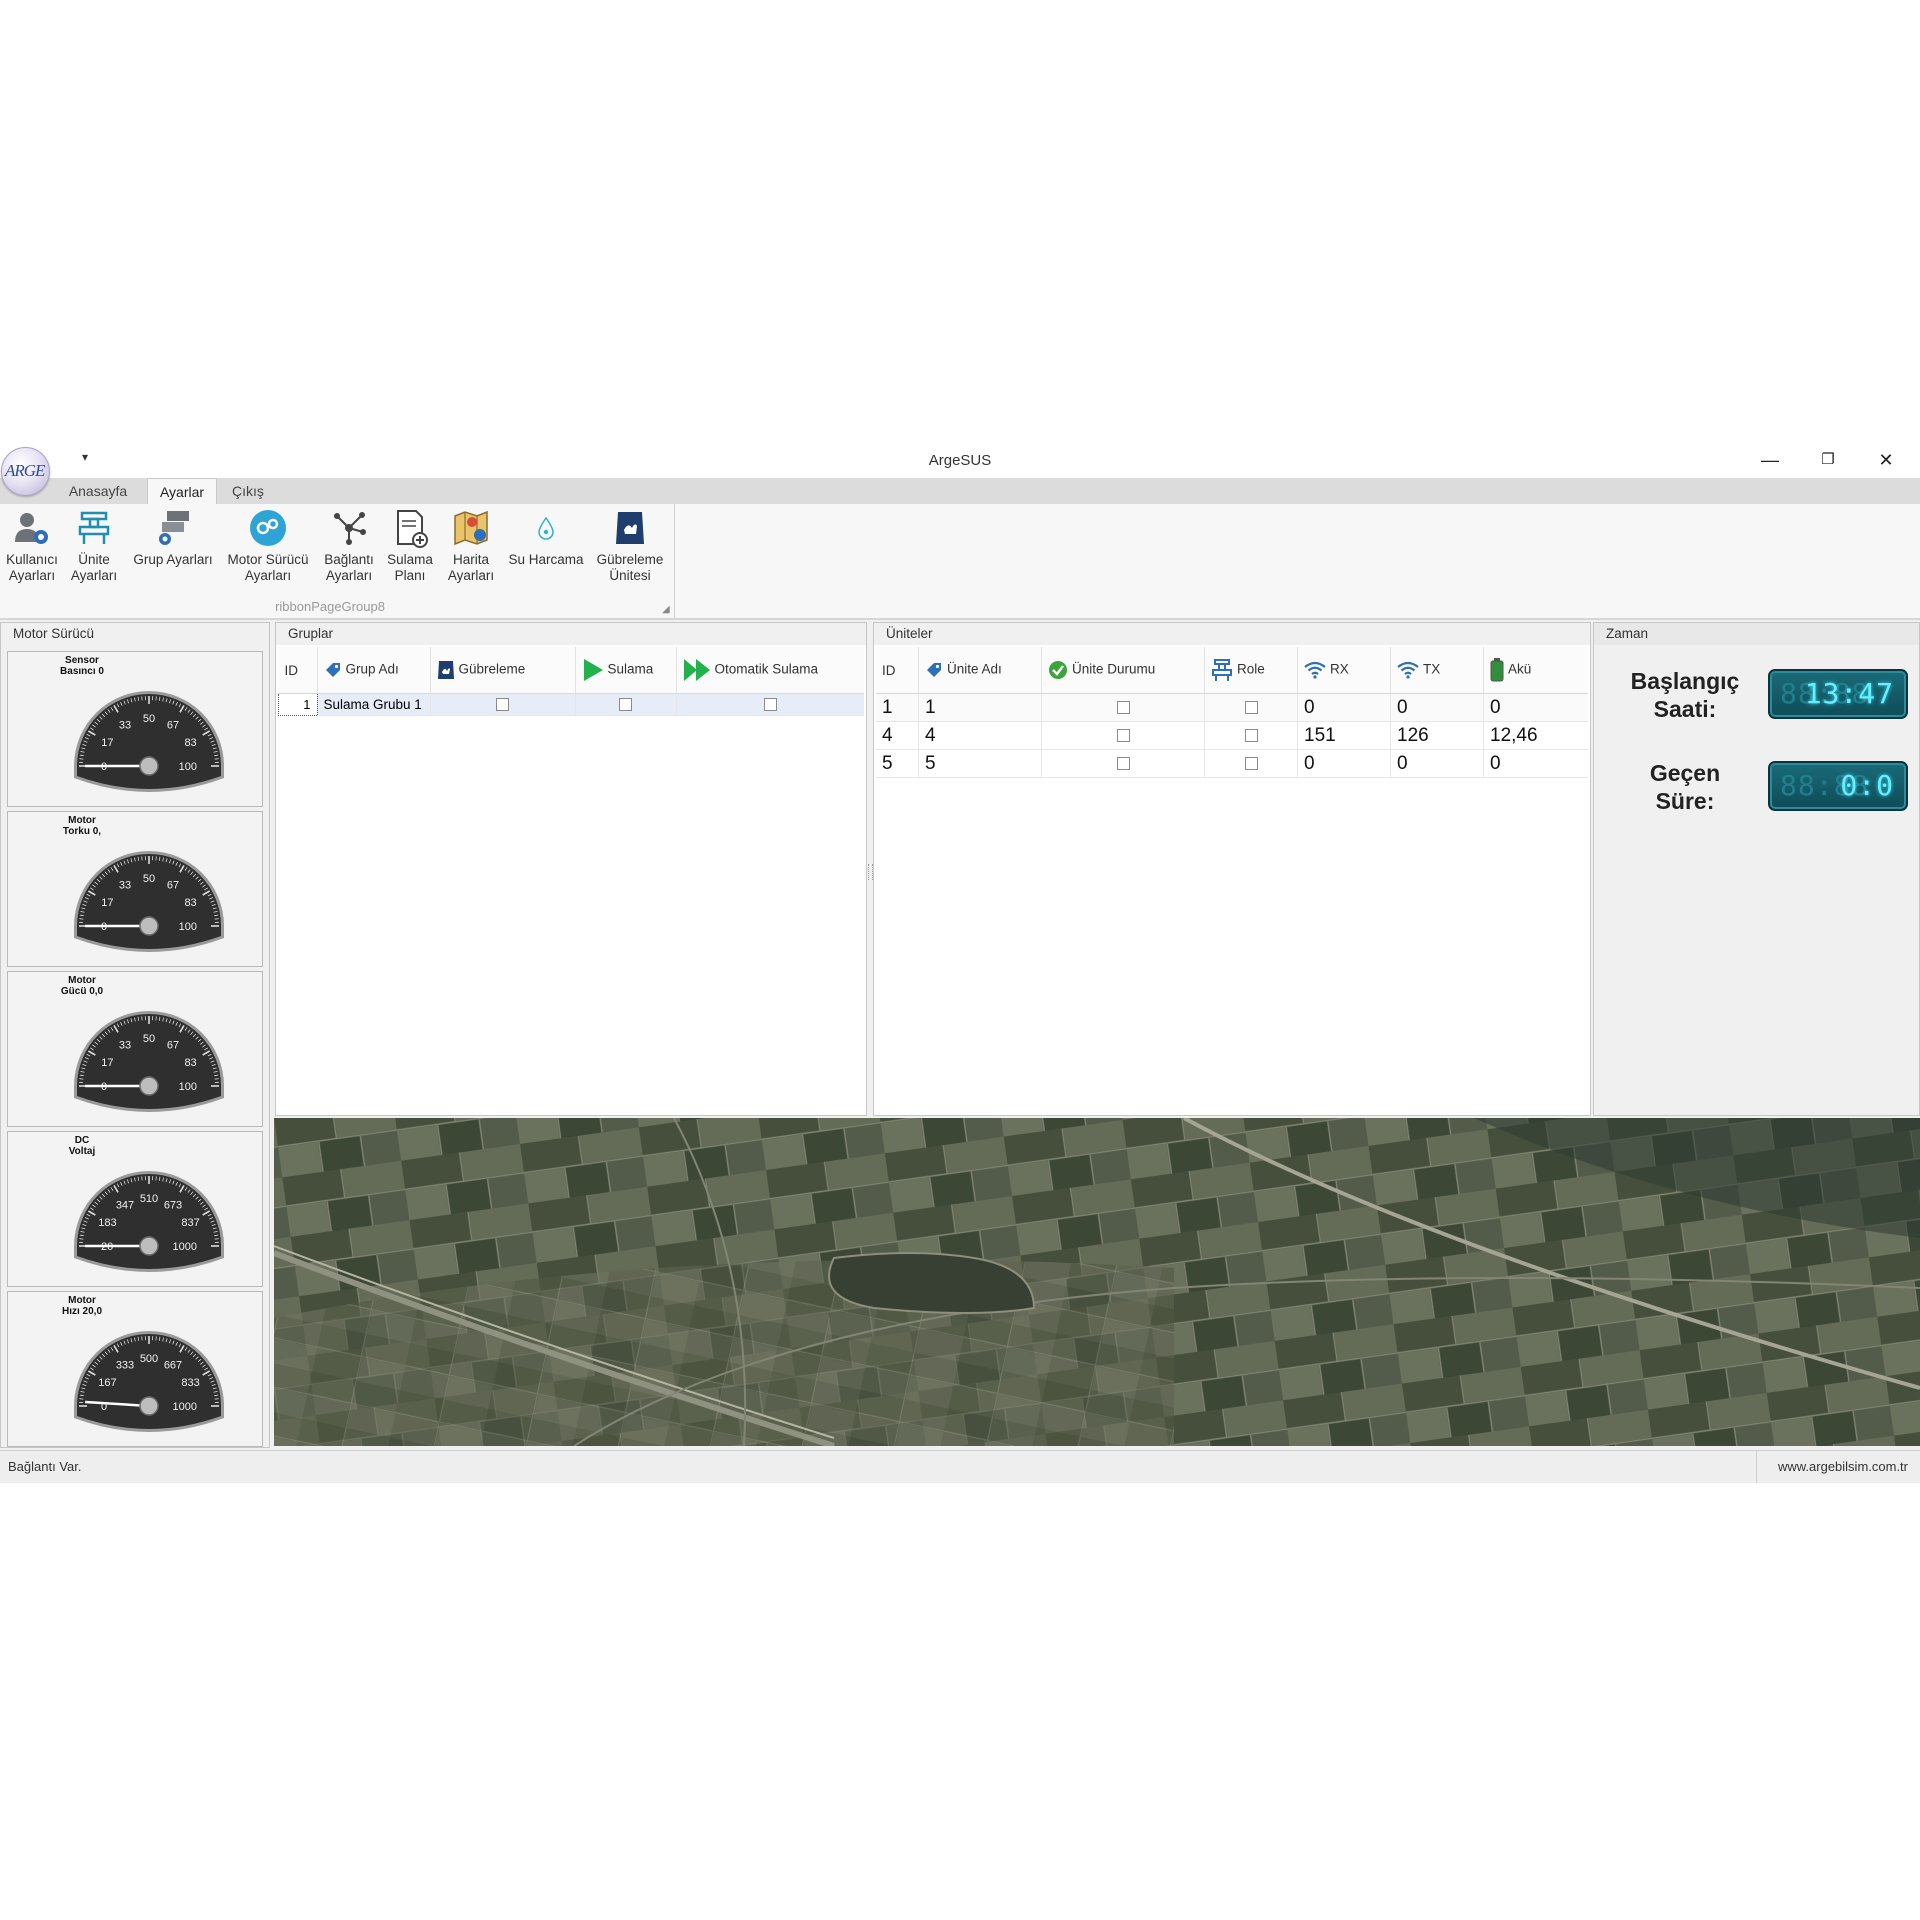 Image resolution: width=1920 pixels, height=1920 pixels. Describe the element at coordinates (960, 491) in the screenshot. I see `ribbon-tabs: Anasayfa Ayarlar Çıkış` at that location.